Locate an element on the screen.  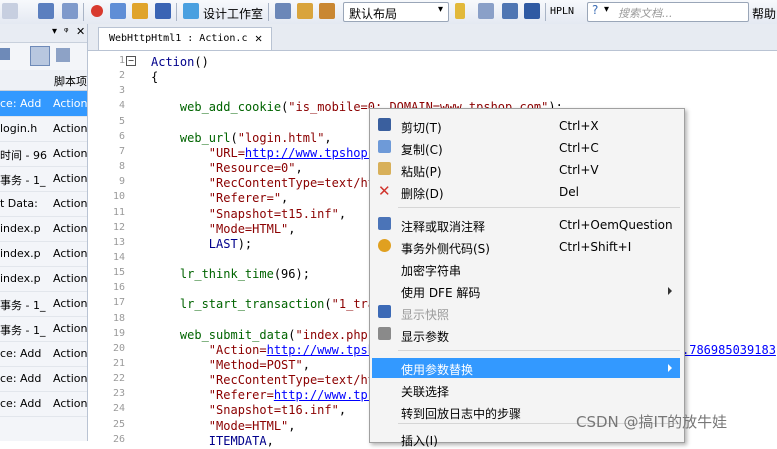
hpln-button: HPLN is located at coordinates (562, 11).